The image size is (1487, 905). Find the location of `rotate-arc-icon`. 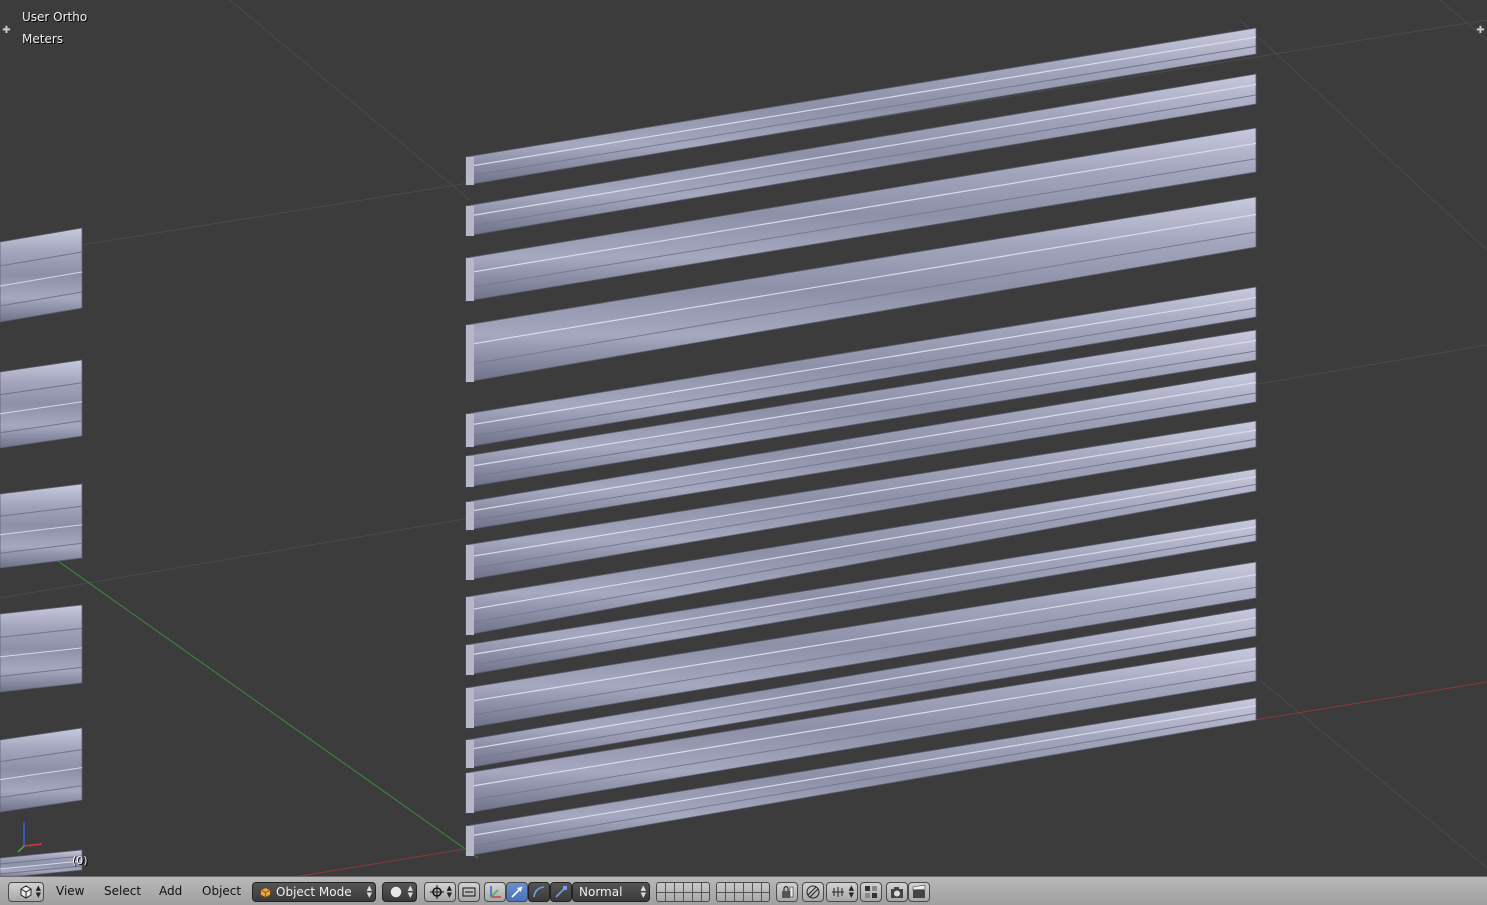

rotate-arc-icon is located at coordinates (539, 892).